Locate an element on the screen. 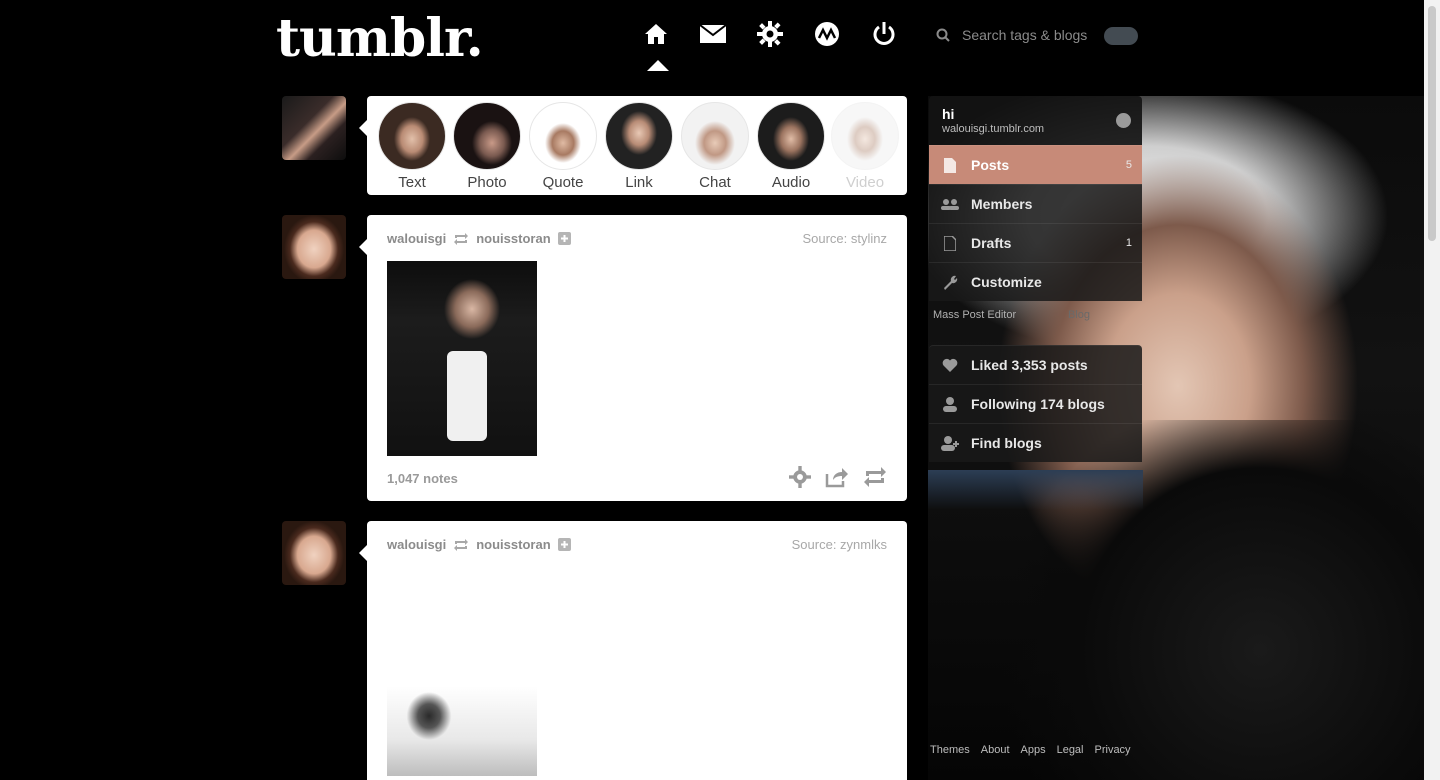  post-type-label: Link is located at coordinates (639, 182).